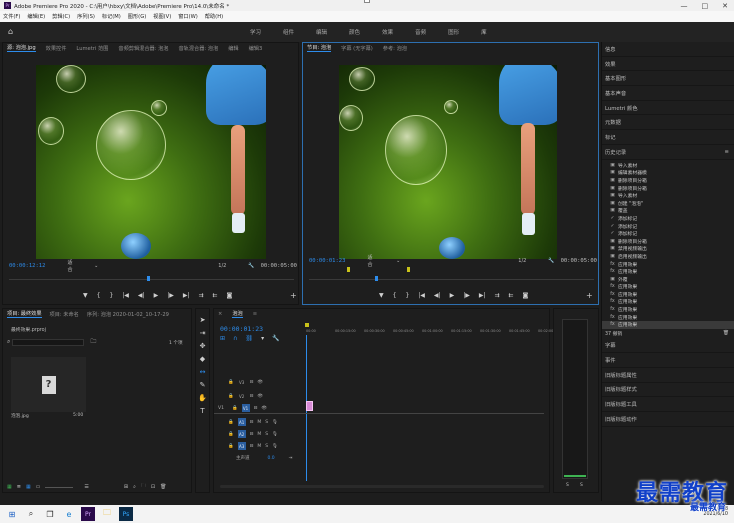 The width and height of the screenshot is (734, 523). What do you see at coordinates (668, 390) in the screenshot?
I see `panel-legacy-title-styles: 旧版标题样式` at bounding box center [668, 390].